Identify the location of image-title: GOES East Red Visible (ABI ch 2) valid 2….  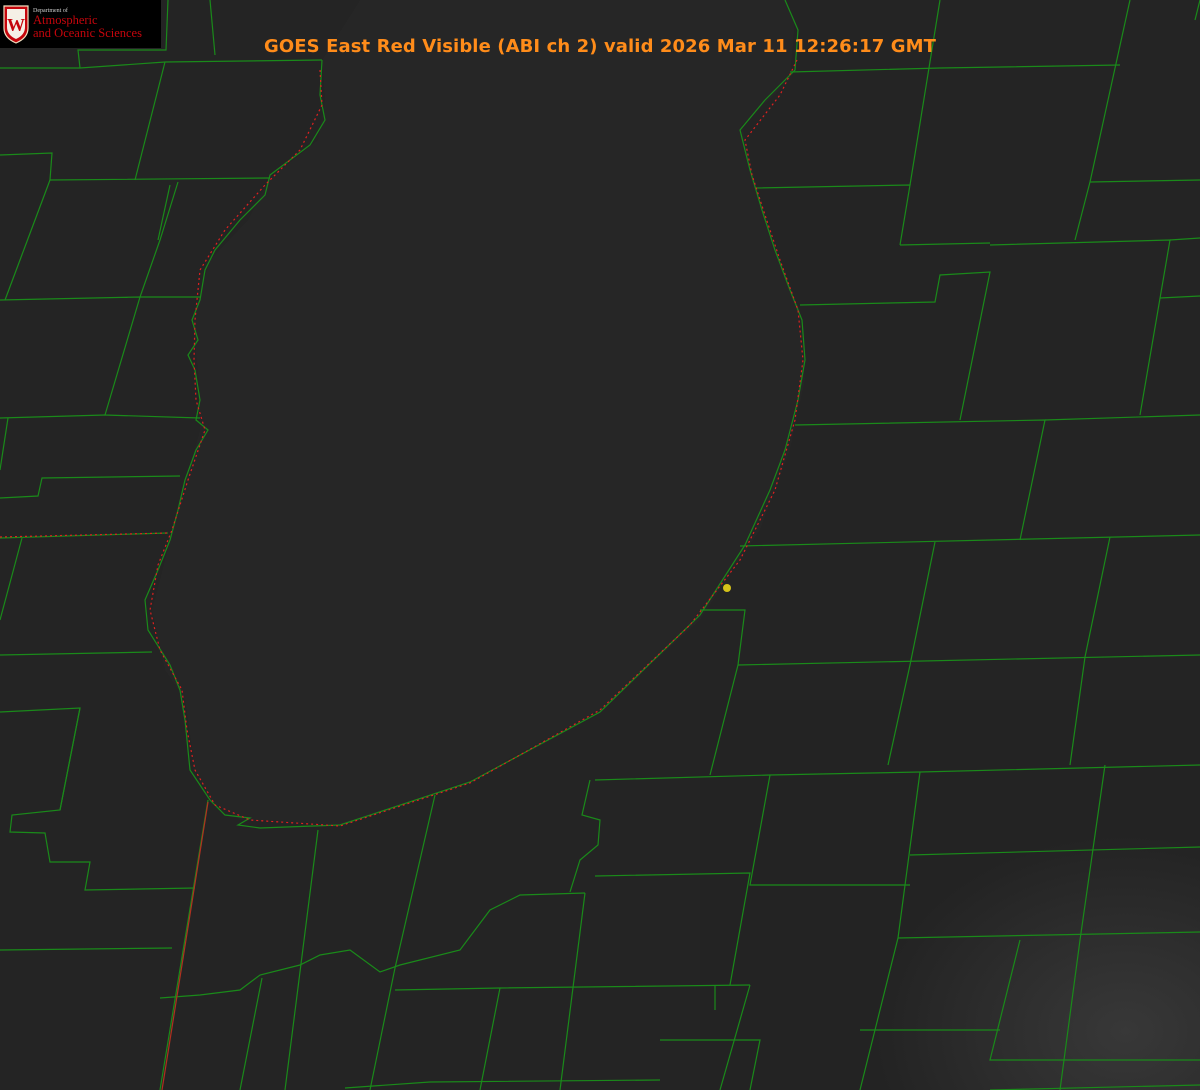
(600, 46).